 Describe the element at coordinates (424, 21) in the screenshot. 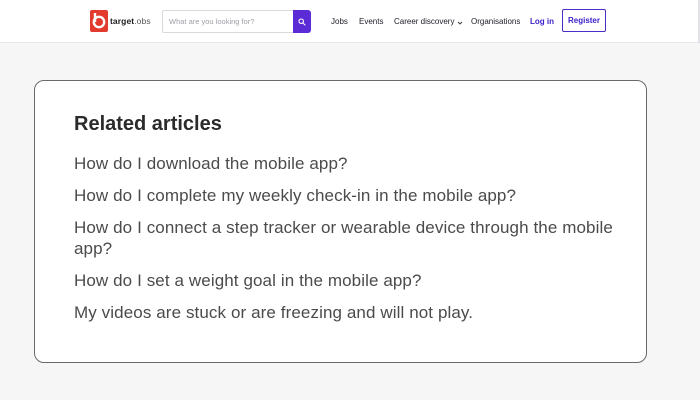

I see `nav-career-discovery-label: Career discovery` at that location.